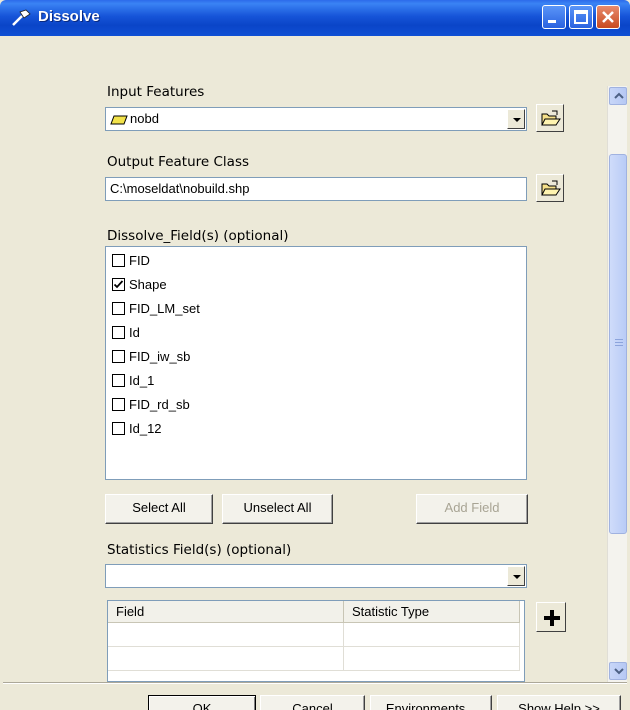 This screenshot has width=630, height=710. I want to click on dissolve-field-item: Id, so click(126, 332).